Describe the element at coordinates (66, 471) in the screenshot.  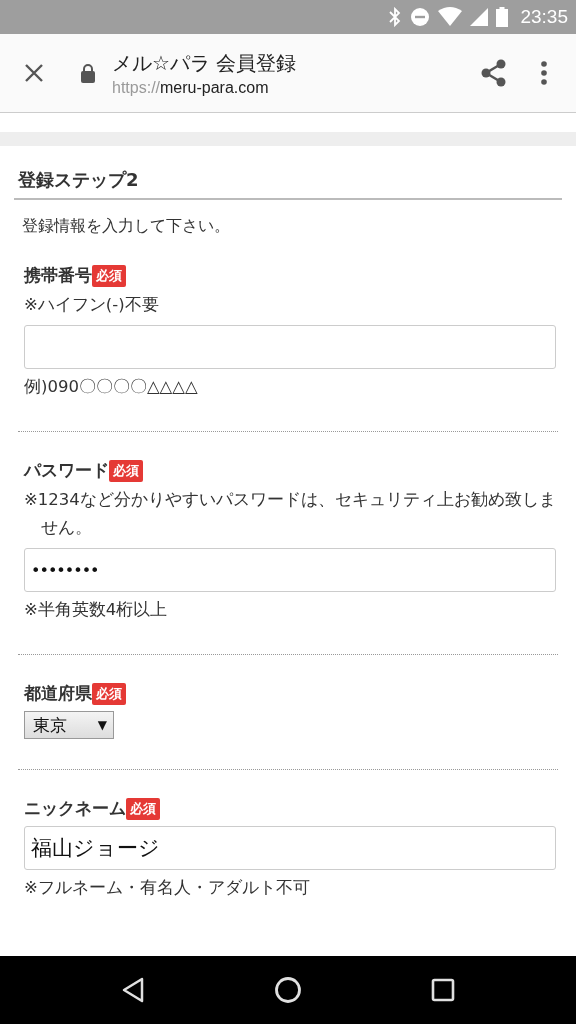
I see `field-label: パスワード` at that location.